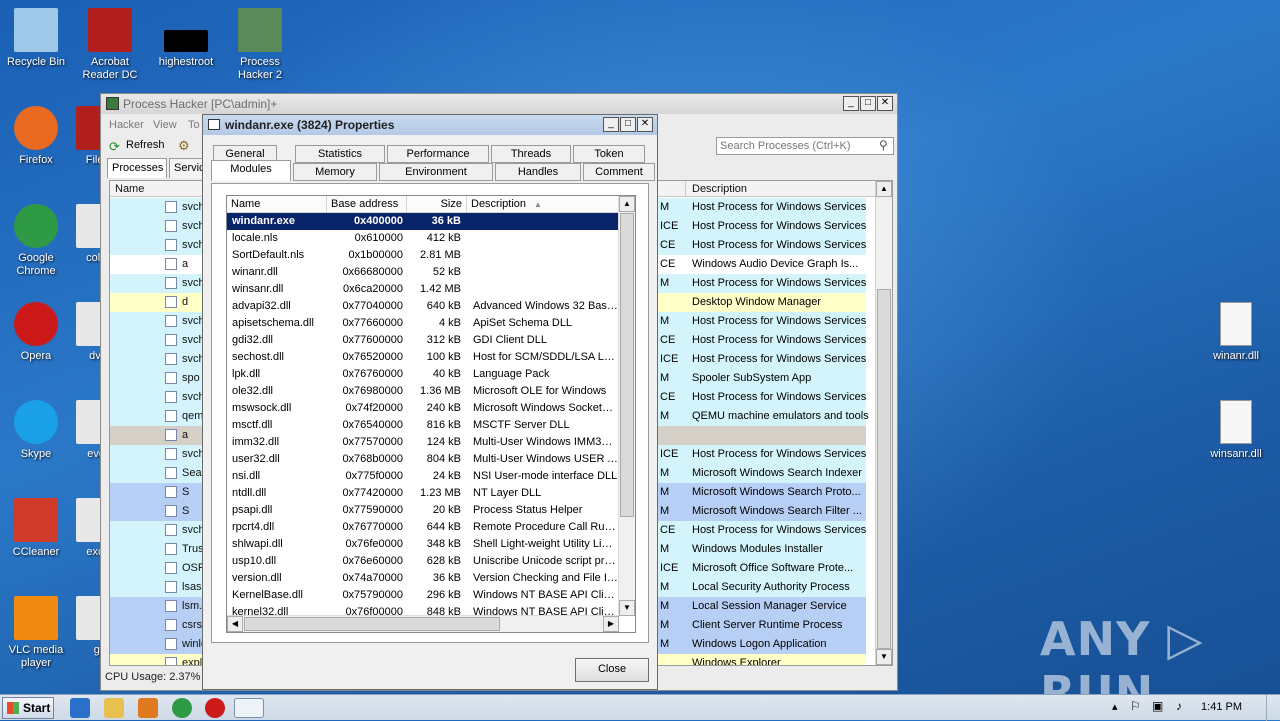 The height and width of the screenshot is (721, 1280). I want to click on desktop-icon-3: Process Hacker 2, so click(260, 45).